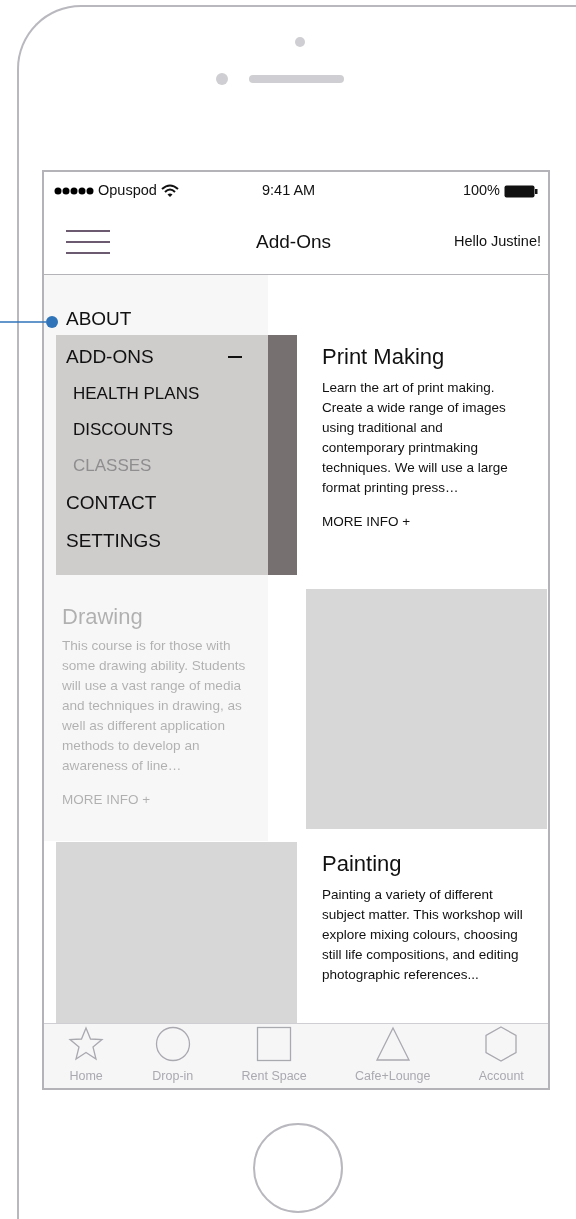 The width and height of the screenshot is (576, 1219). I want to click on speaker-icon, so click(296, 79).